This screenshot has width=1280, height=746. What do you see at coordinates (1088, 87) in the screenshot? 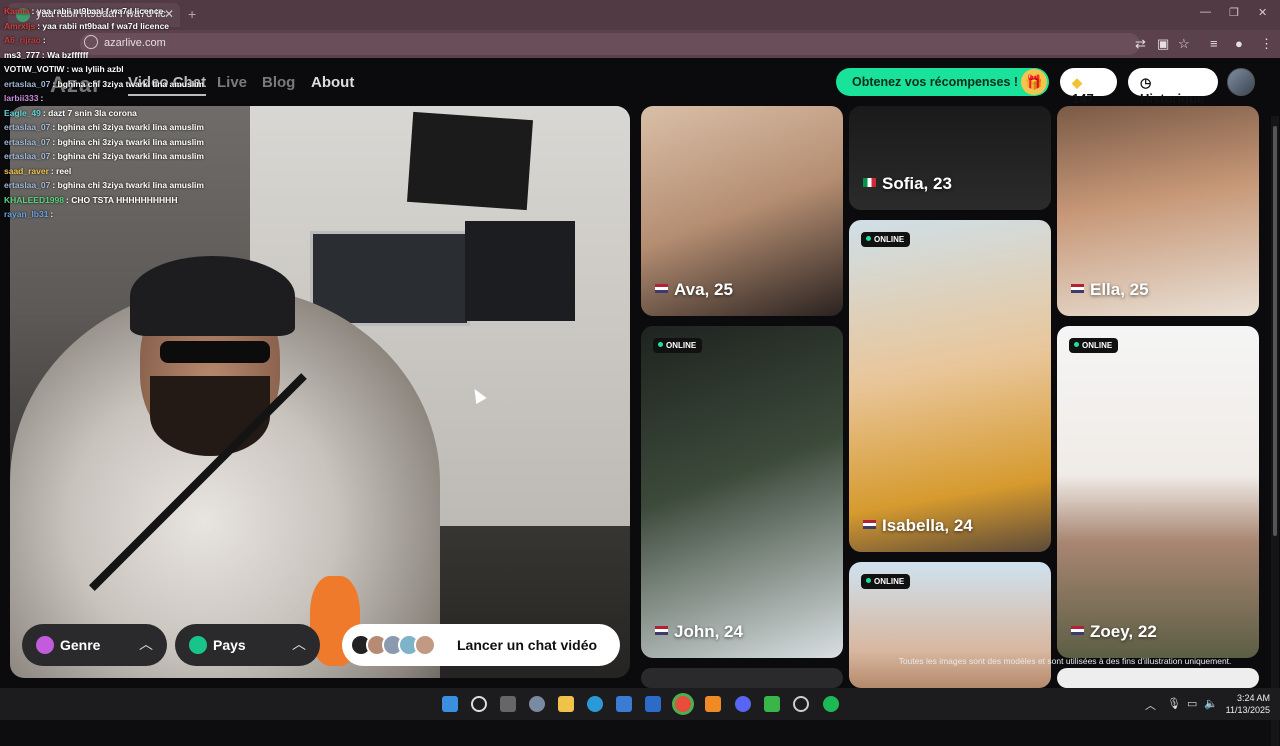
I see `gems-button: ◆ 147` at bounding box center [1088, 87].